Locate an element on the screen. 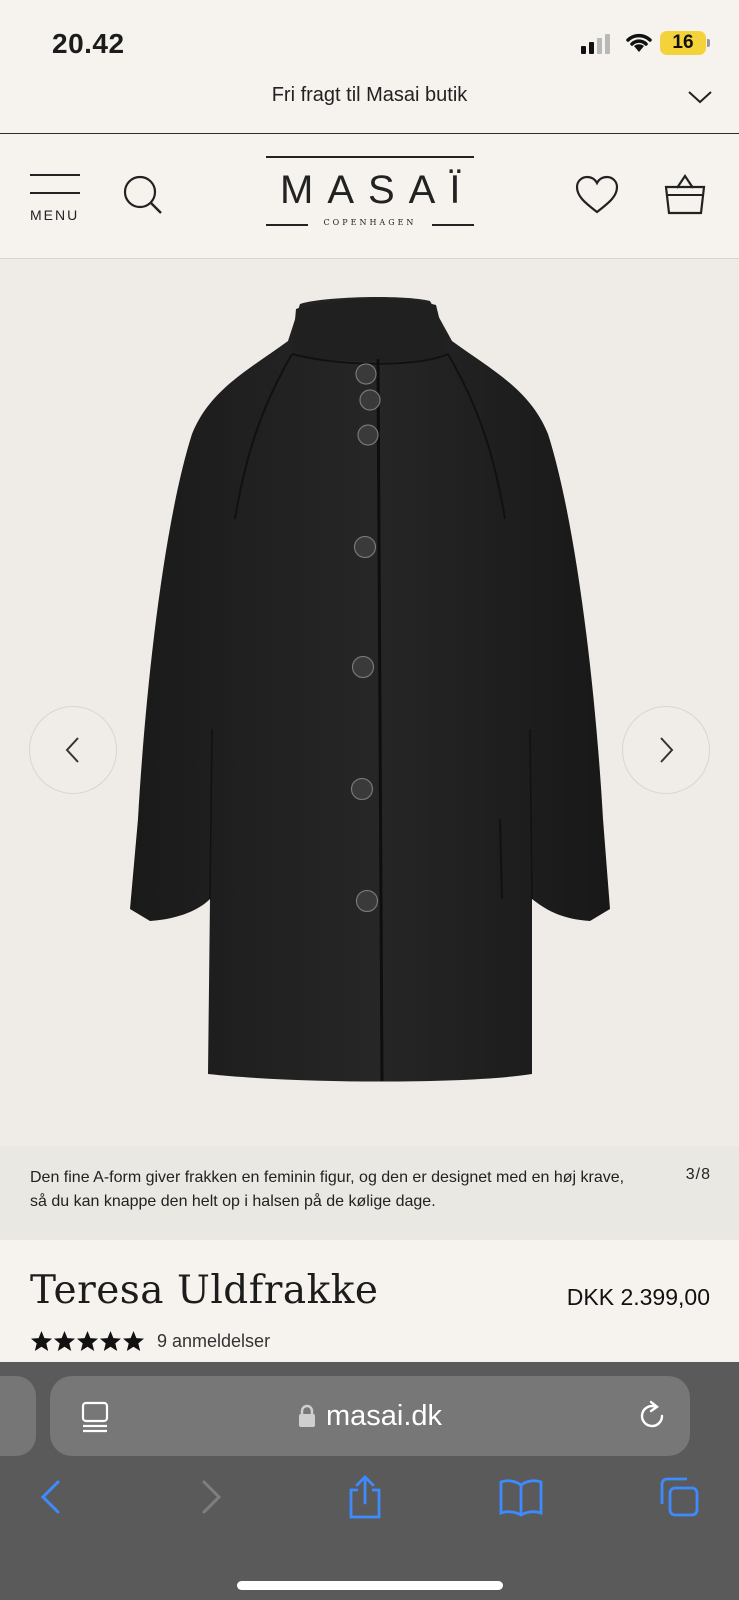 Image resolution: width=739 pixels, height=1600 pixels. image-counter: 3/8 is located at coordinates (698, 1174).